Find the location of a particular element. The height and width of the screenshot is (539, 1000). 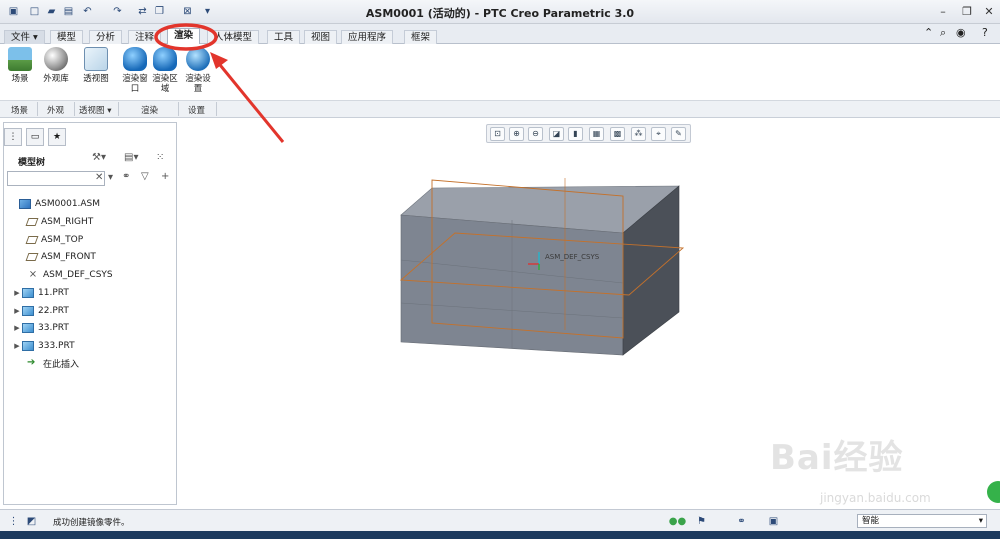

regen-status-icon: ●● is located at coordinates (677, 521).